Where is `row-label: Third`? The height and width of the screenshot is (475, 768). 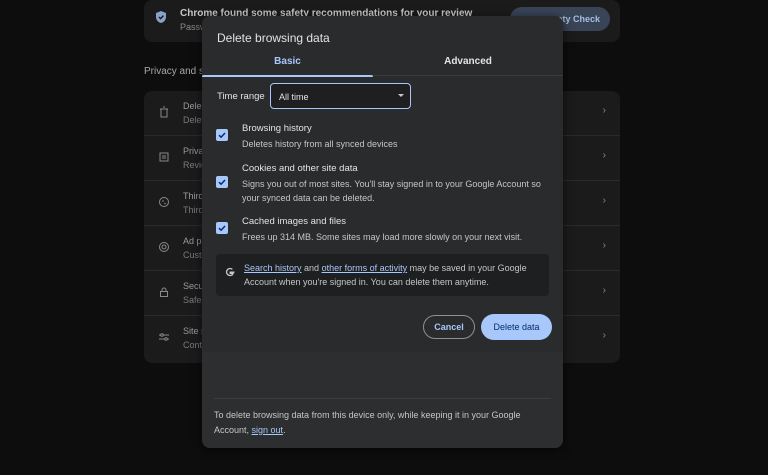
row-label: Third is located at coordinates (193, 196).